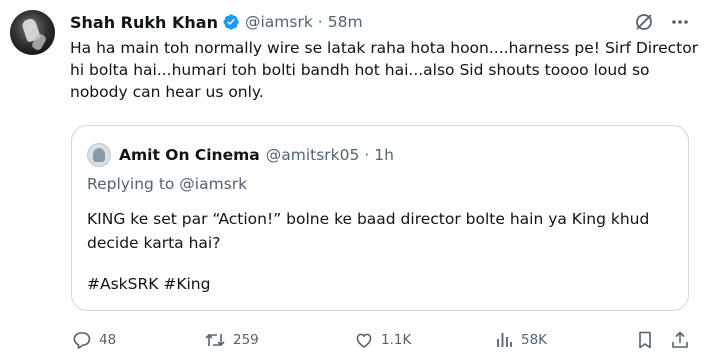 The image size is (706, 362). I want to click on like-button: 1.1K, so click(382, 340).